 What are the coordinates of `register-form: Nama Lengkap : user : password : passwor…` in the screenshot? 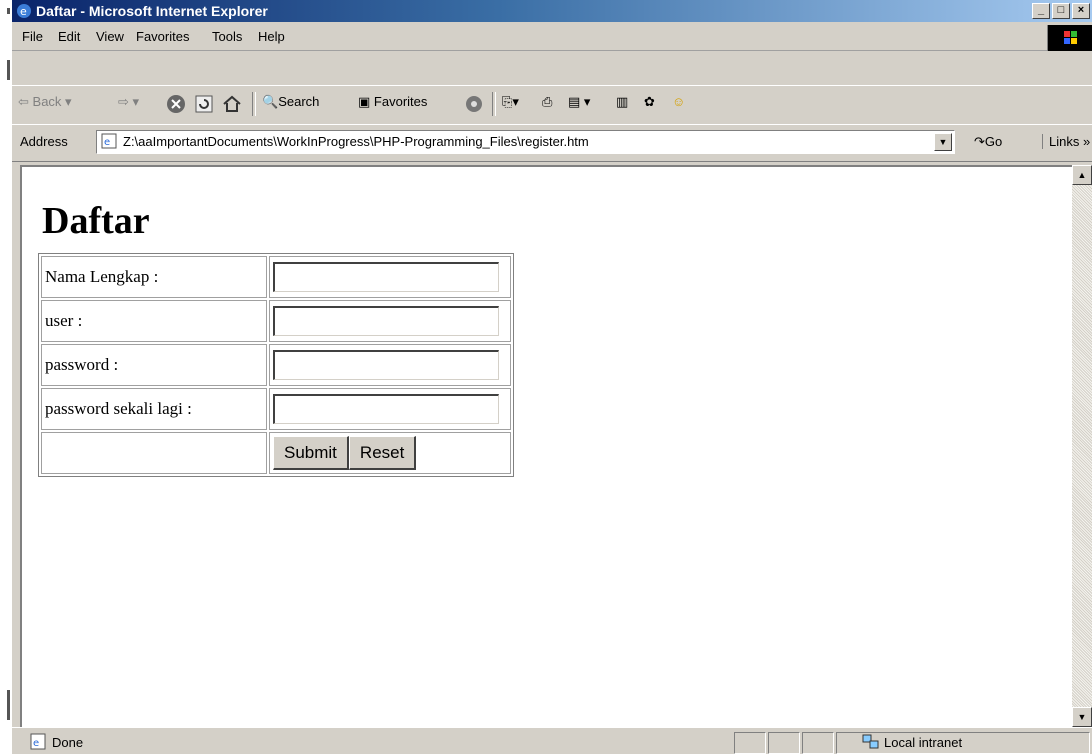 It's located at (276, 365).